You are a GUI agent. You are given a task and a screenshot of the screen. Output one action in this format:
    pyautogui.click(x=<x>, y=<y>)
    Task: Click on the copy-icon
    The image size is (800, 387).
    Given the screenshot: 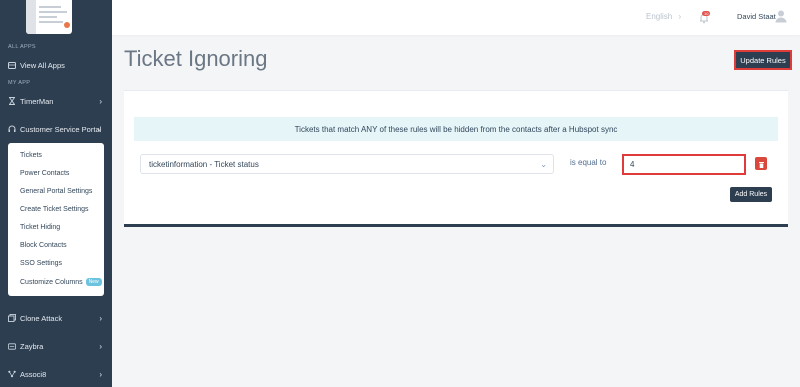 What is the action you would take?
    pyautogui.click(x=12, y=318)
    